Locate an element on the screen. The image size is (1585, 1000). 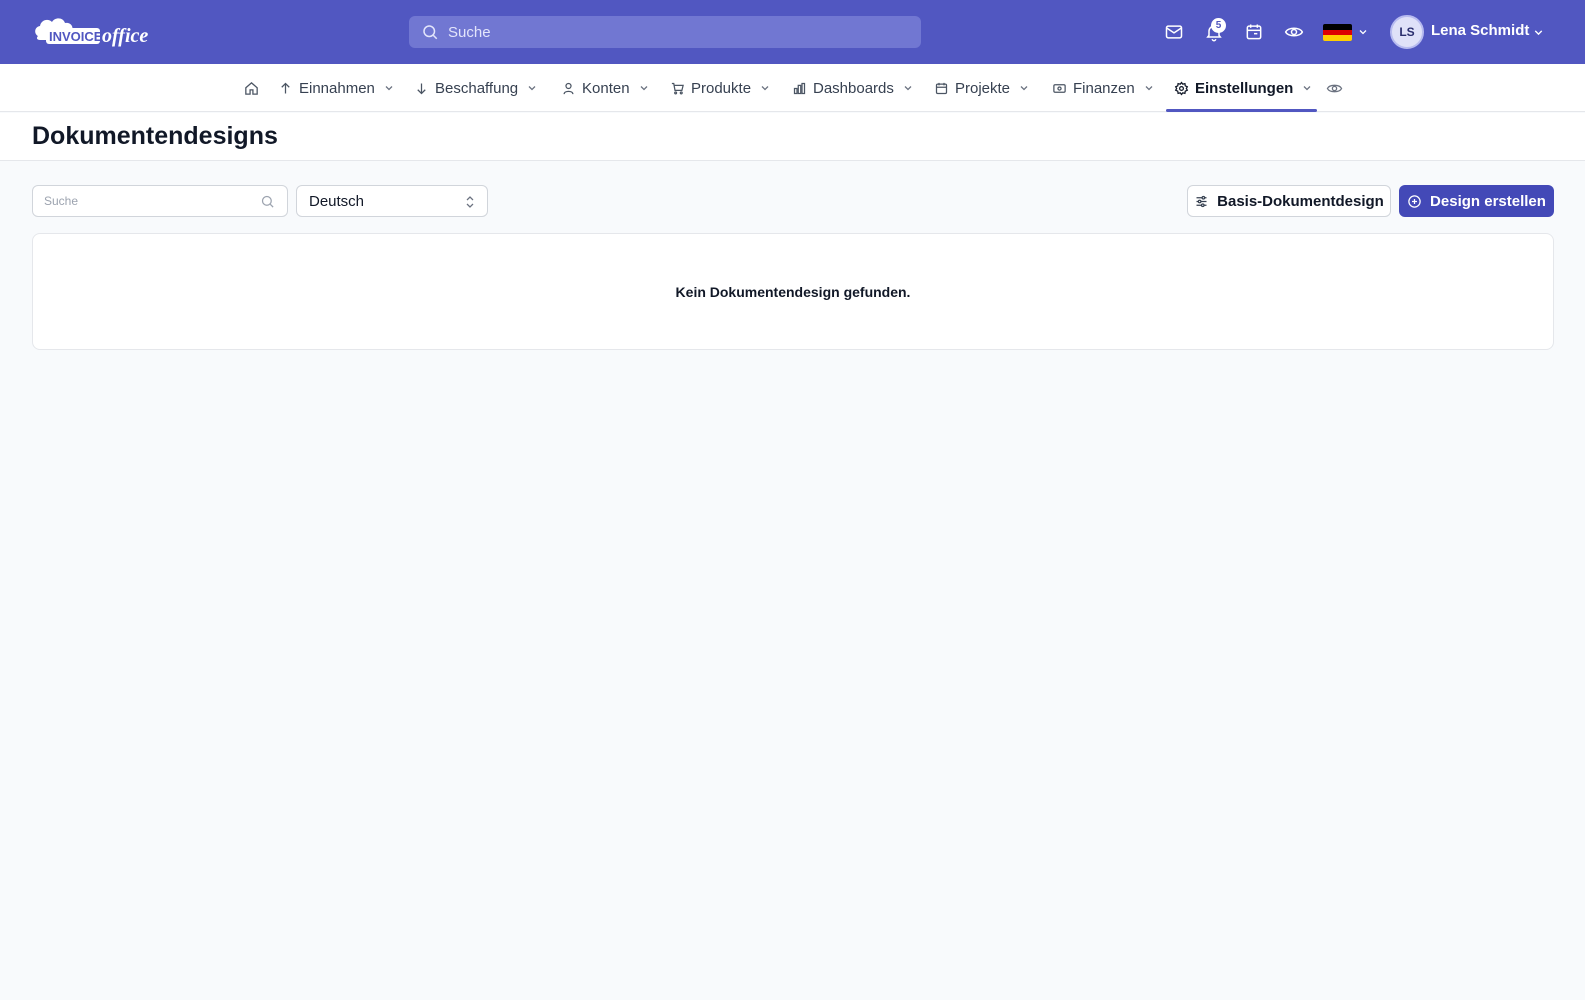
nav-konten: Konten is located at coordinates (605, 88).